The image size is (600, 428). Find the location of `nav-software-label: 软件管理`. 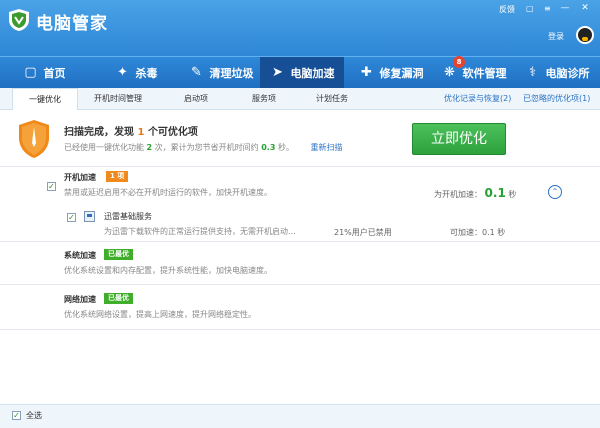

nav-software-label: 软件管理 is located at coordinates (484, 73).